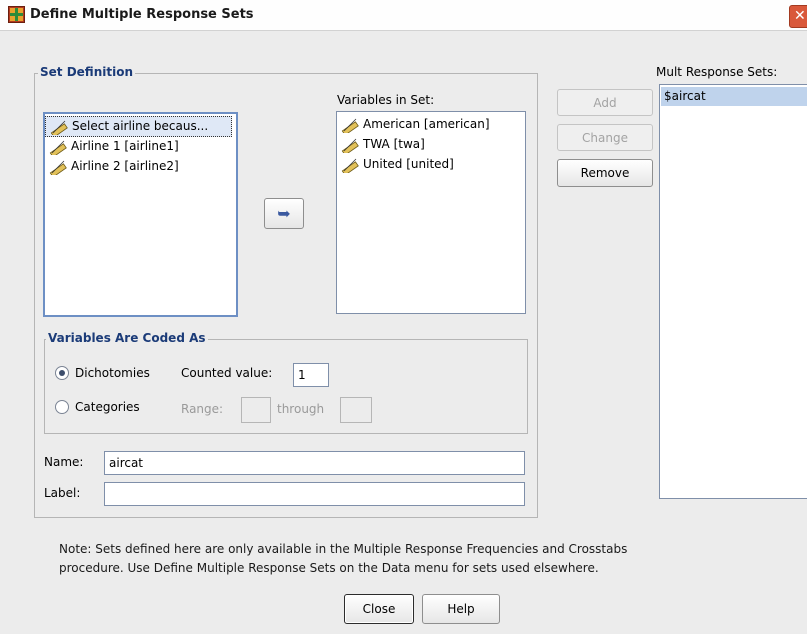 The width and height of the screenshot is (807, 634). I want to click on through-label: through, so click(301, 409).